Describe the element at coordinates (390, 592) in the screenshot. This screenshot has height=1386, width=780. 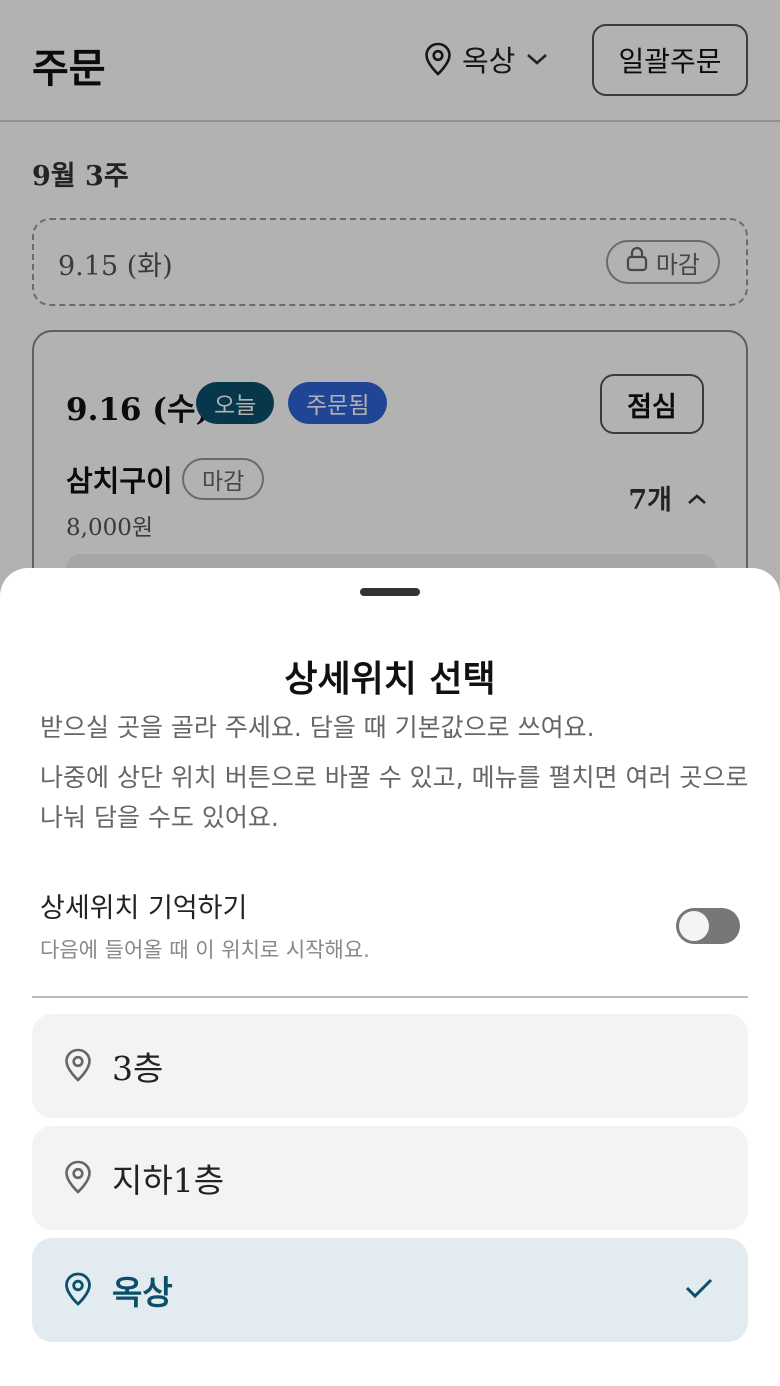
I see `sheet-grabber-handle` at that location.